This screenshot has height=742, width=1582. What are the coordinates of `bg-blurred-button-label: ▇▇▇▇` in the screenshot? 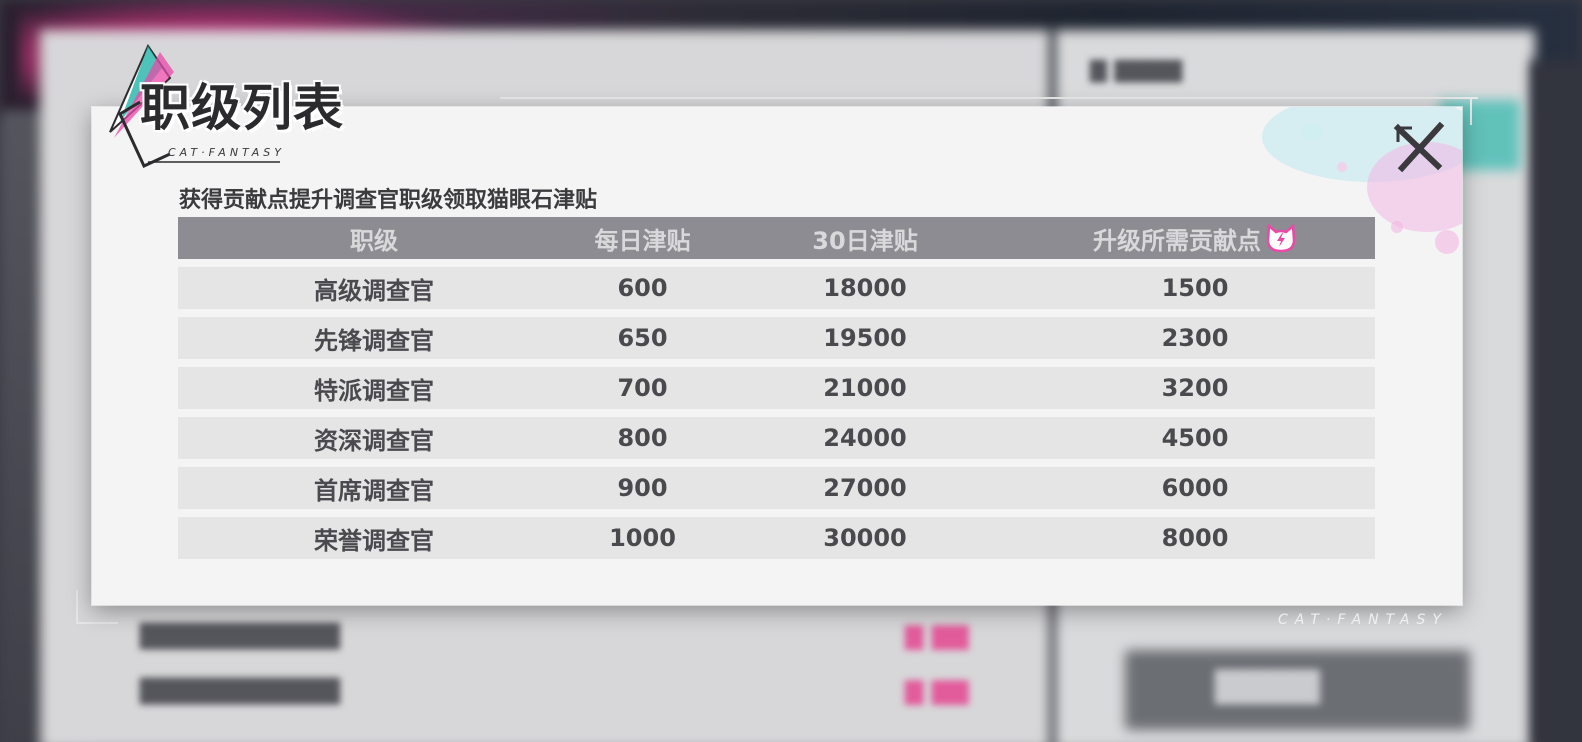 It's located at (1267, 685).